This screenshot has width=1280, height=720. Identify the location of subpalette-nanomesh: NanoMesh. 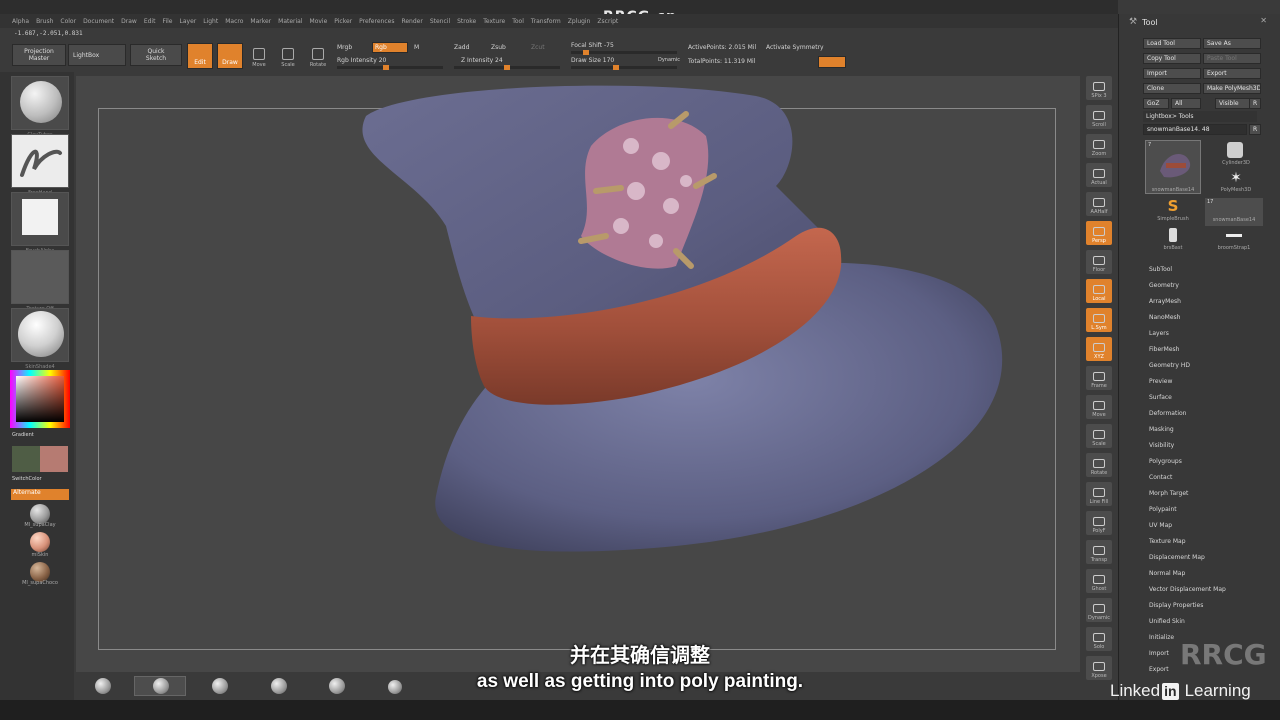
(1164, 317).